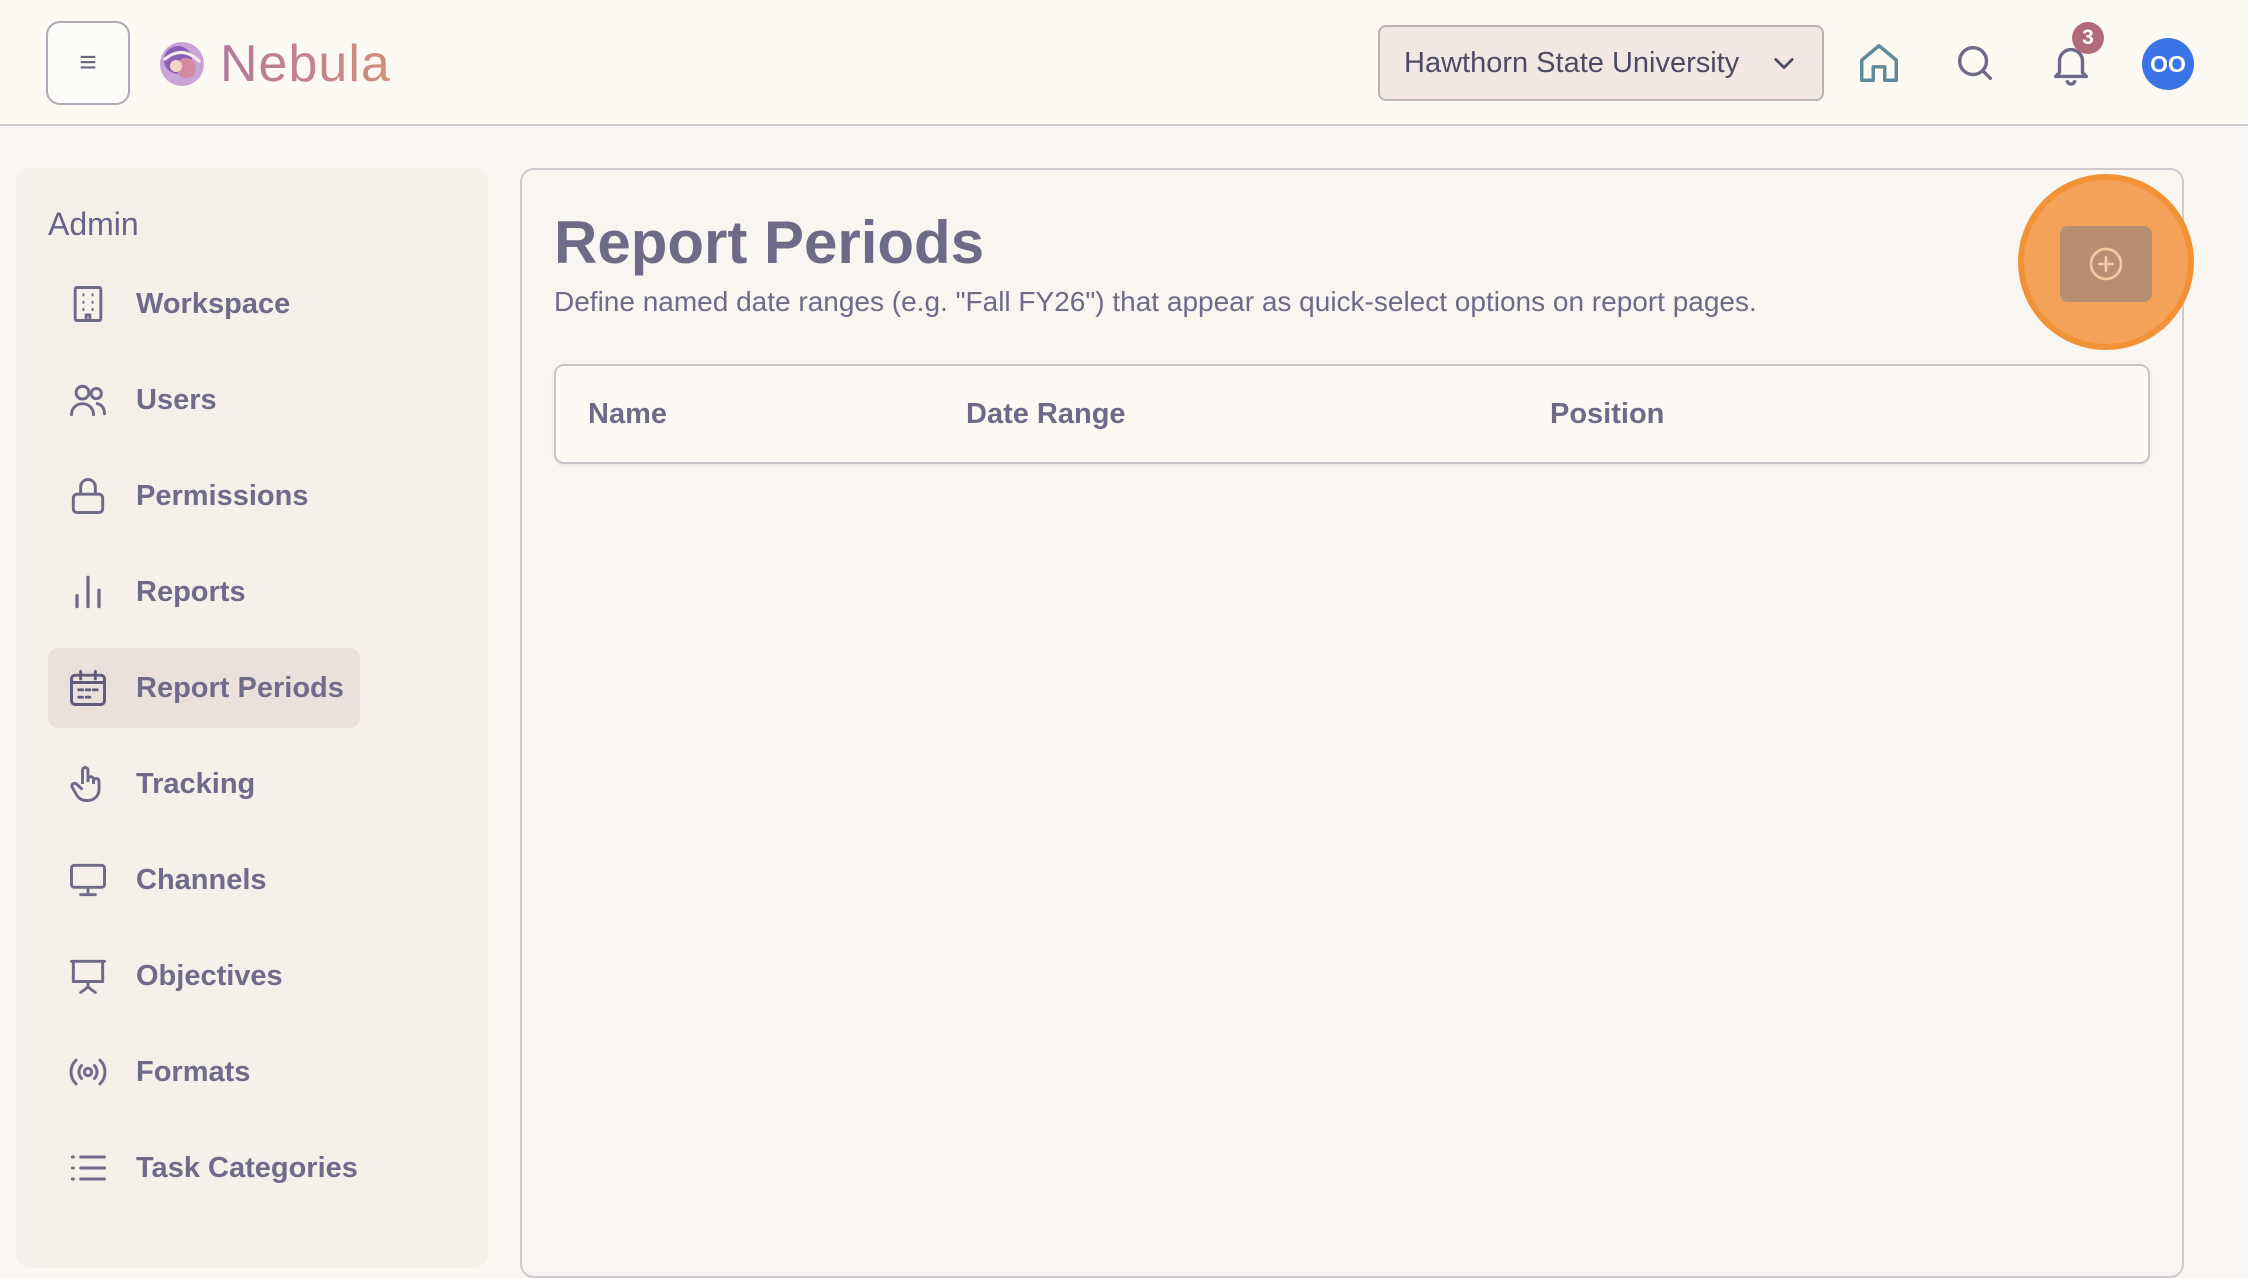  I want to click on list-icon, so click(88, 1168).